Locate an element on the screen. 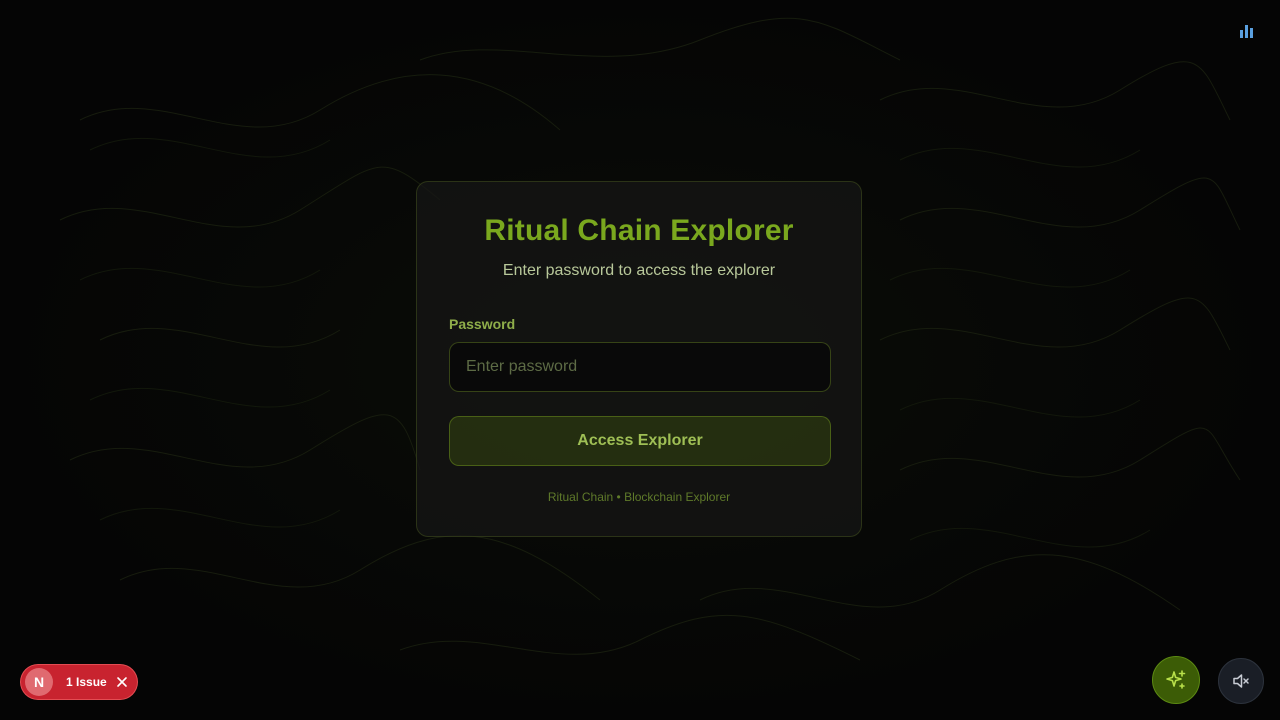 The height and width of the screenshot is (720, 1280). page-subtitle: Enter password to access the explorer is located at coordinates (639, 270).